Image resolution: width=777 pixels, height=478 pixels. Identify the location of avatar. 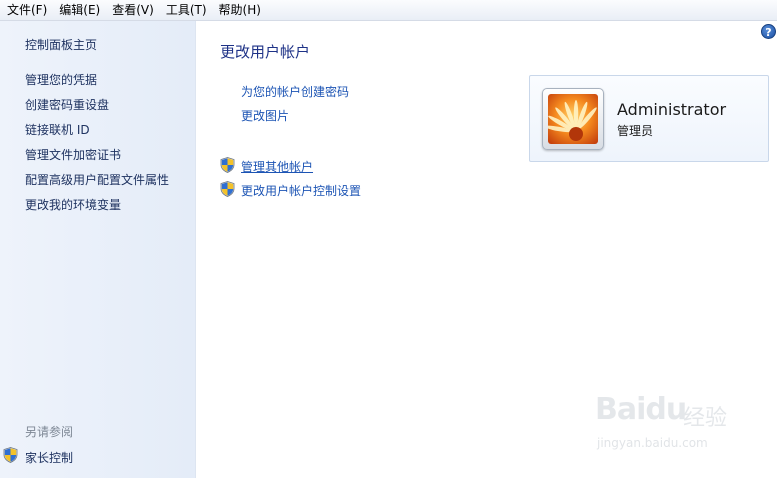
(573, 119).